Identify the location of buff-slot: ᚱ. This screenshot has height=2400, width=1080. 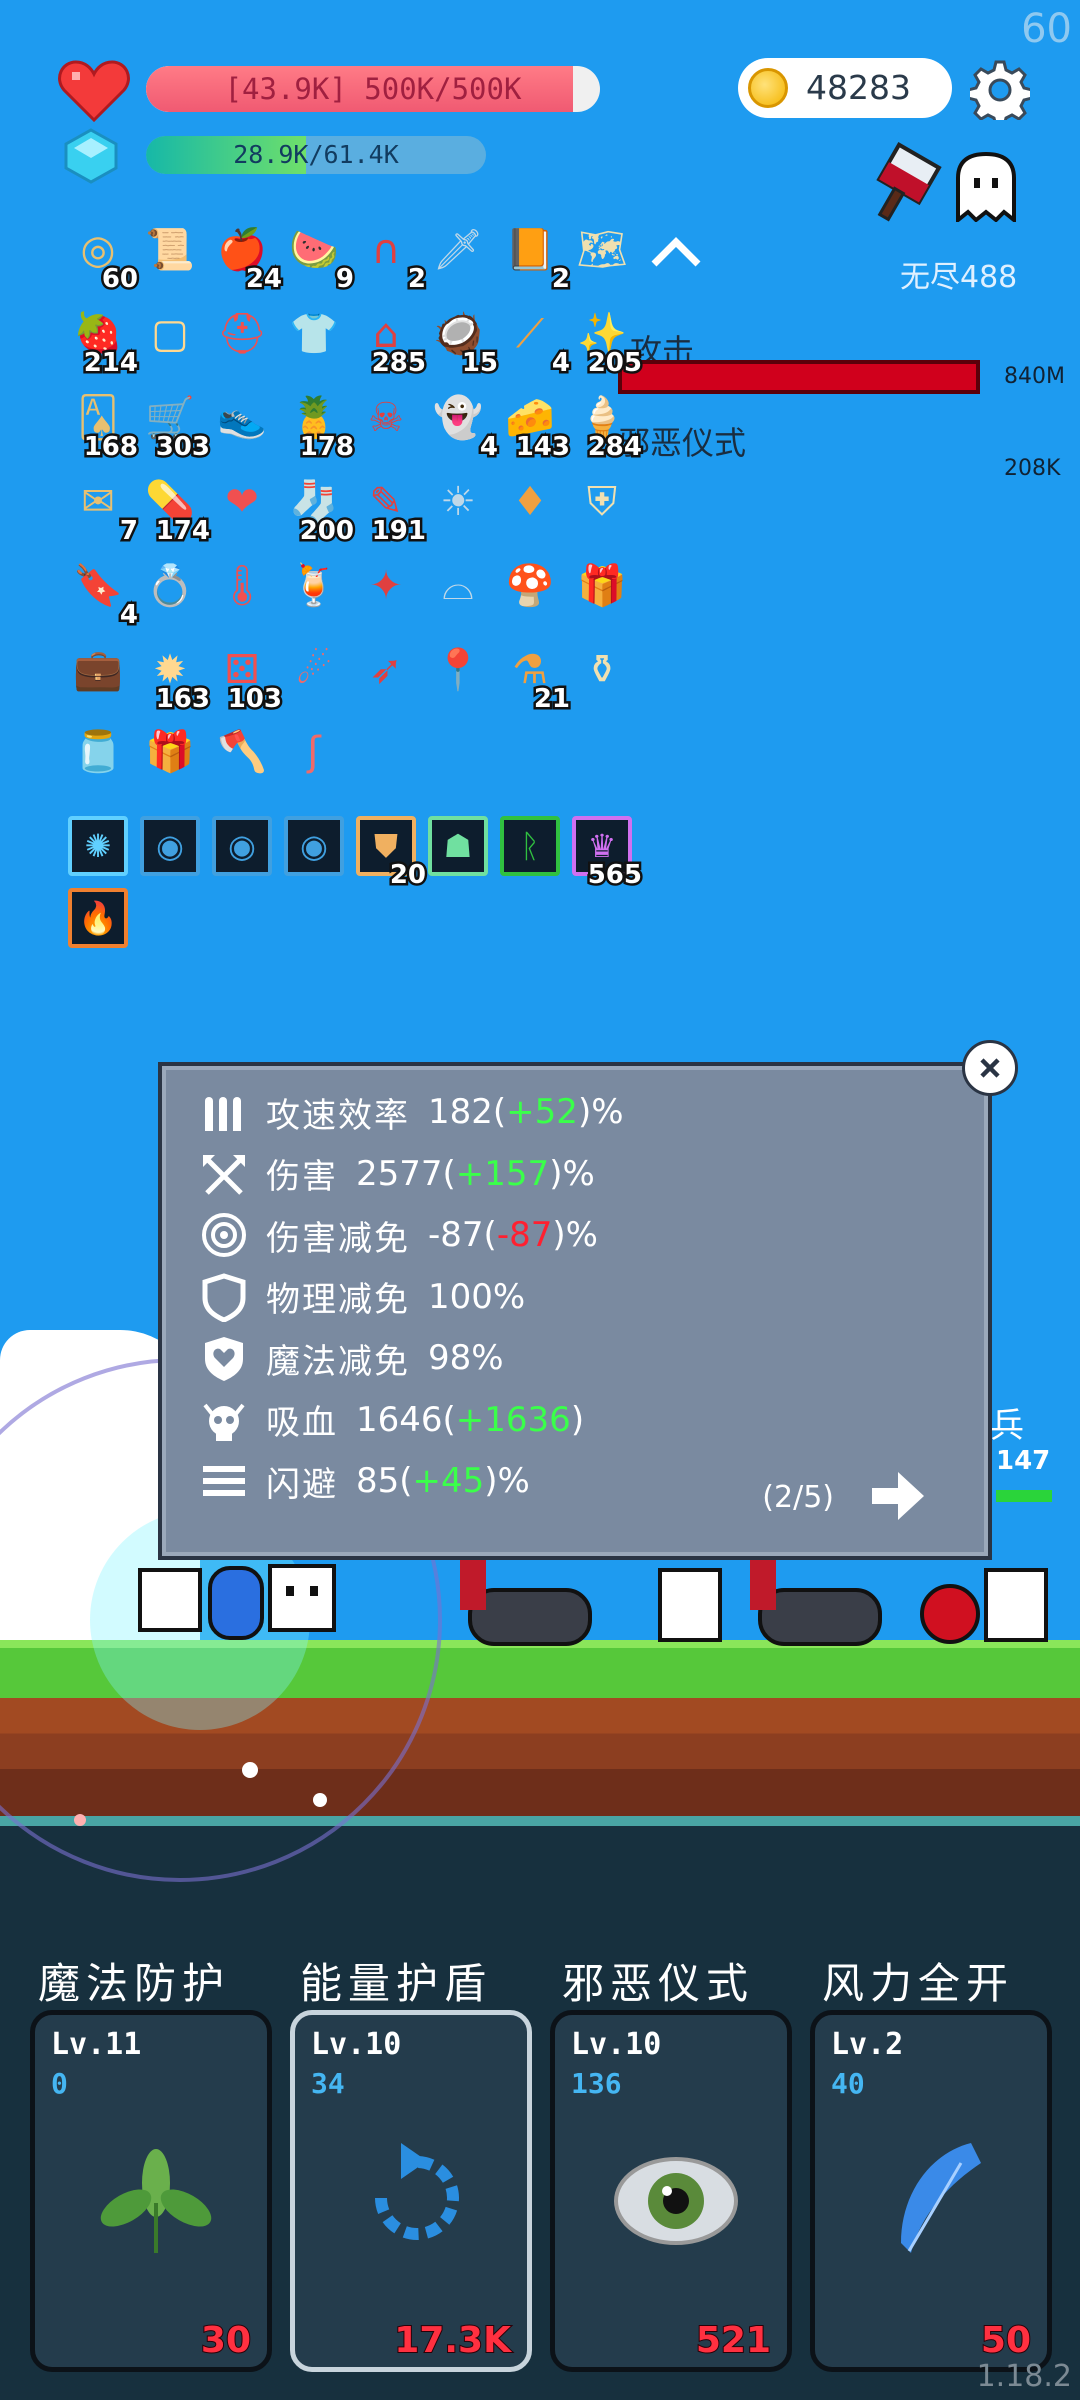
(530, 846).